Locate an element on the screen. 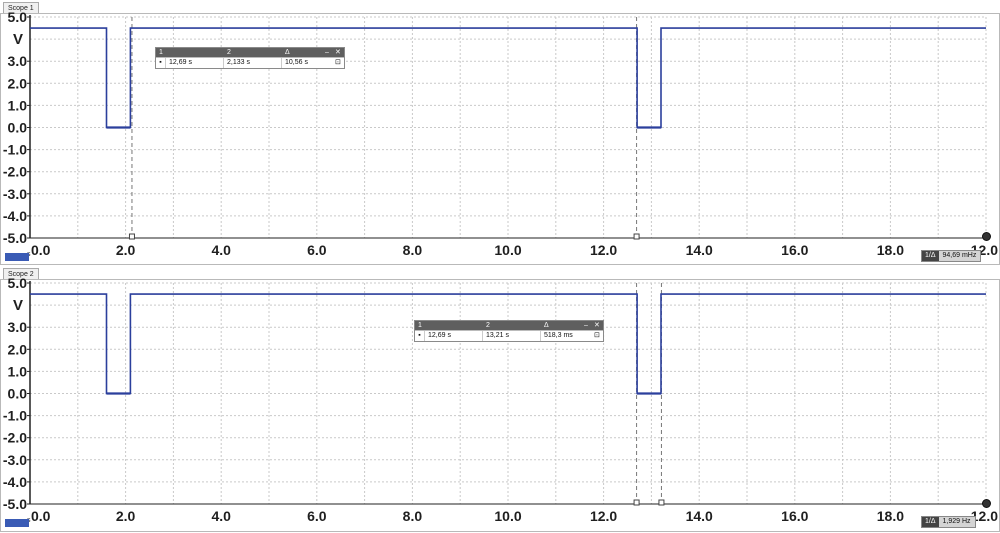 Image resolution: width=1000 pixels, height=533 pixels. measurement-box: 1 2 Δ – ✕ ▪ 12,69 s 2,133 s 10,56 s ⊡ is located at coordinates (250, 58).